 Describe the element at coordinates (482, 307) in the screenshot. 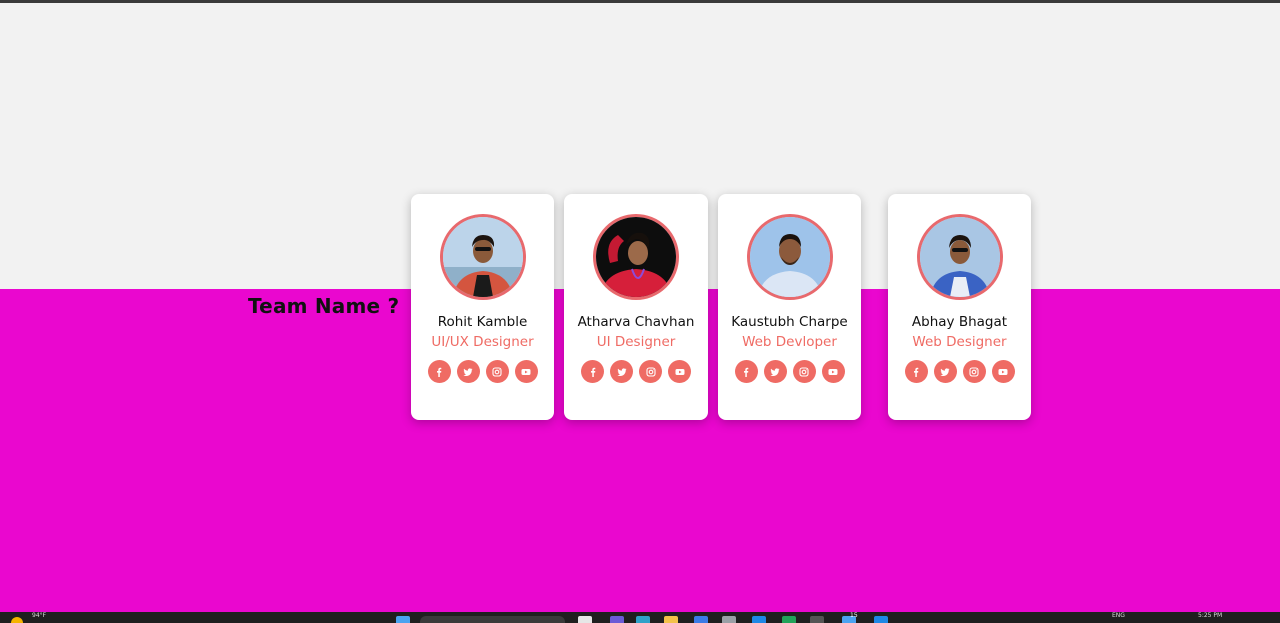

I see `team-card: Rohit Kamble UI/UX Designer` at that location.